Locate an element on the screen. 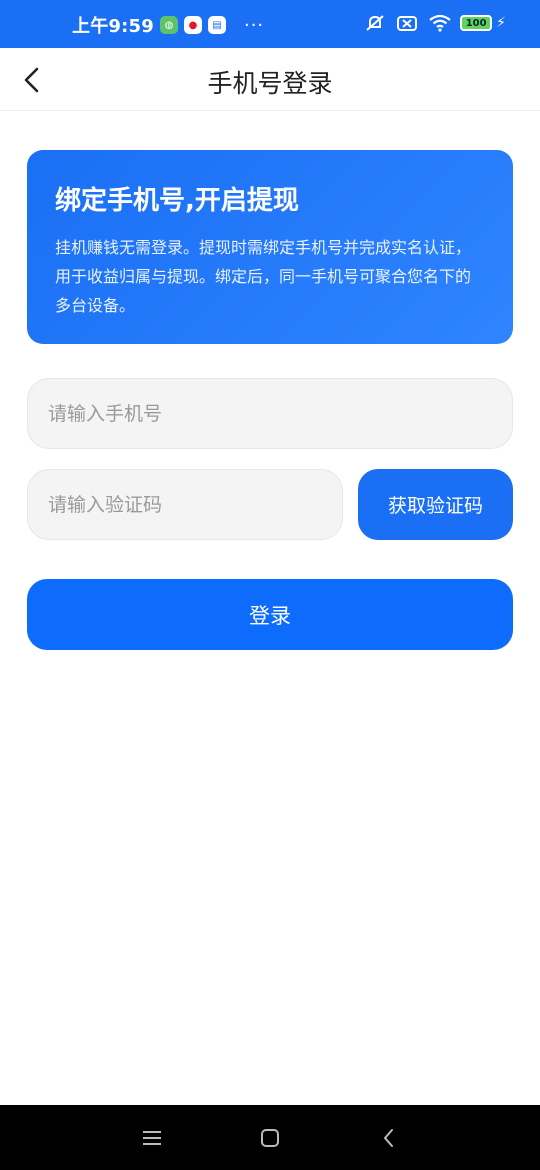 This screenshot has width=540, height=1170. chat-app-icon: ◍ is located at coordinates (168, 25).